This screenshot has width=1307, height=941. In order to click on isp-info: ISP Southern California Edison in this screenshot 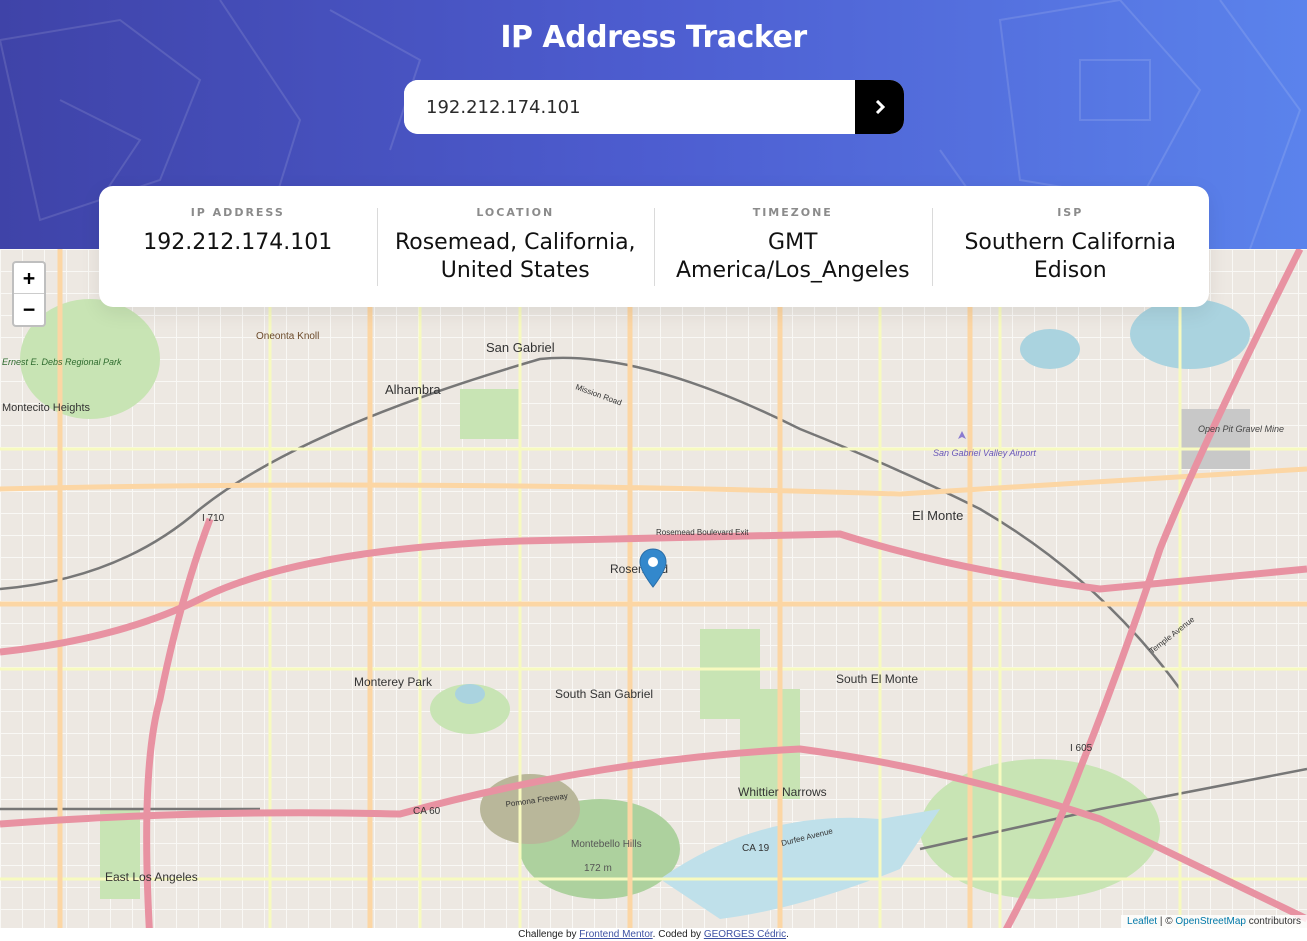, I will do `click(1070, 246)`.